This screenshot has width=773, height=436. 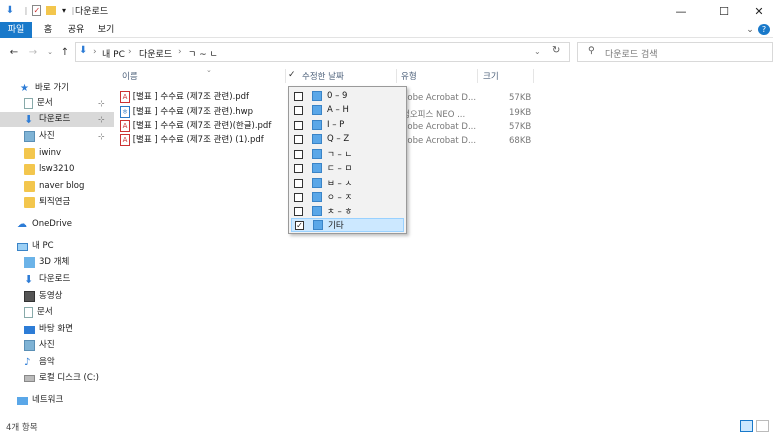 What do you see at coordinates (299, 225) in the screenshot?
I see `checkbox-checked: ✓` at bounding box center [299, 225].